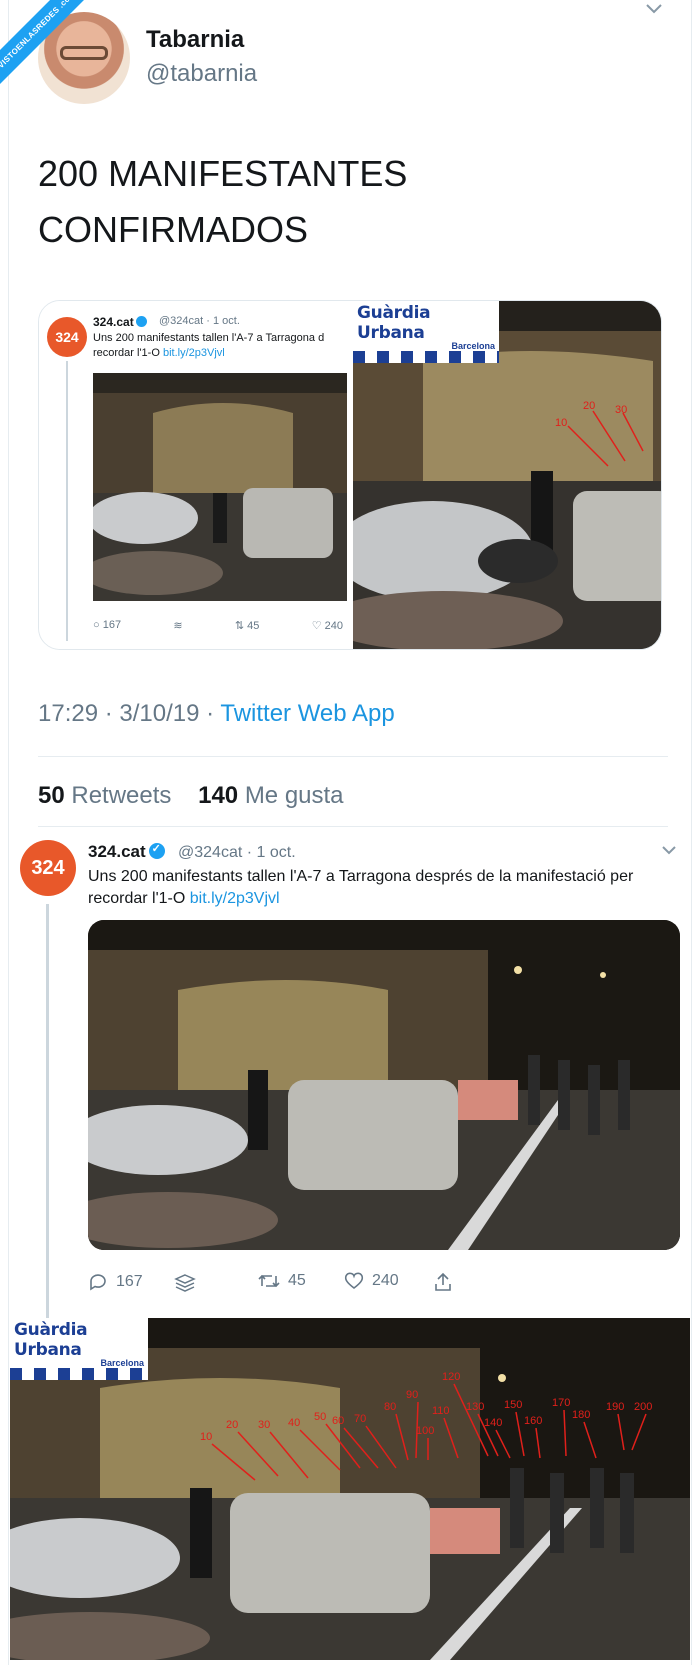 The width and height of the screenshot is (700, 1665). I want to click on reply-count: 167, so click(129, 1281).